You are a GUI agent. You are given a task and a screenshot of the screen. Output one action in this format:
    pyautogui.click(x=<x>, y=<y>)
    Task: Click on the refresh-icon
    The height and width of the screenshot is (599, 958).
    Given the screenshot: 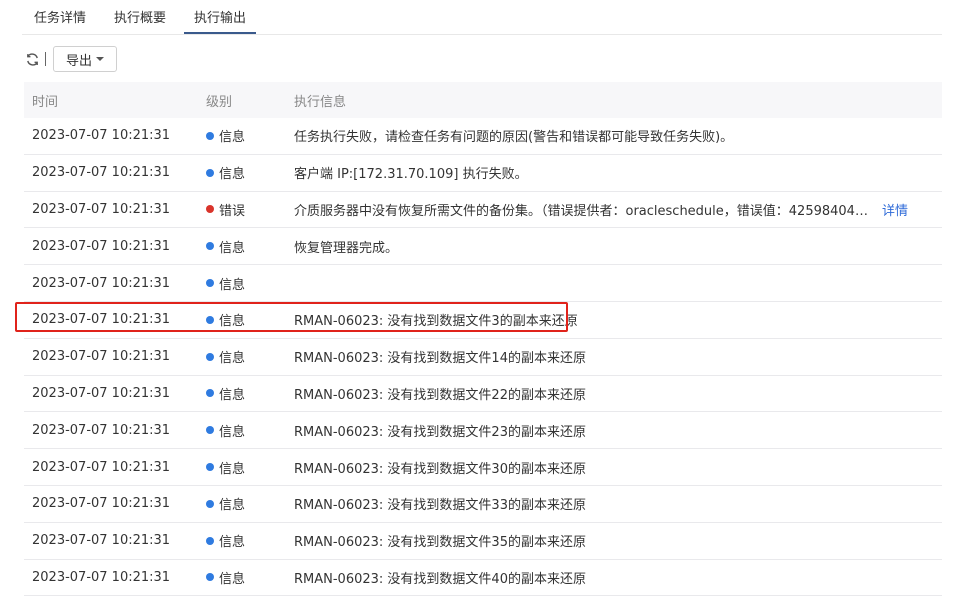 What is the action you would take?
    pyautogui.click(x=32, y=59)
    